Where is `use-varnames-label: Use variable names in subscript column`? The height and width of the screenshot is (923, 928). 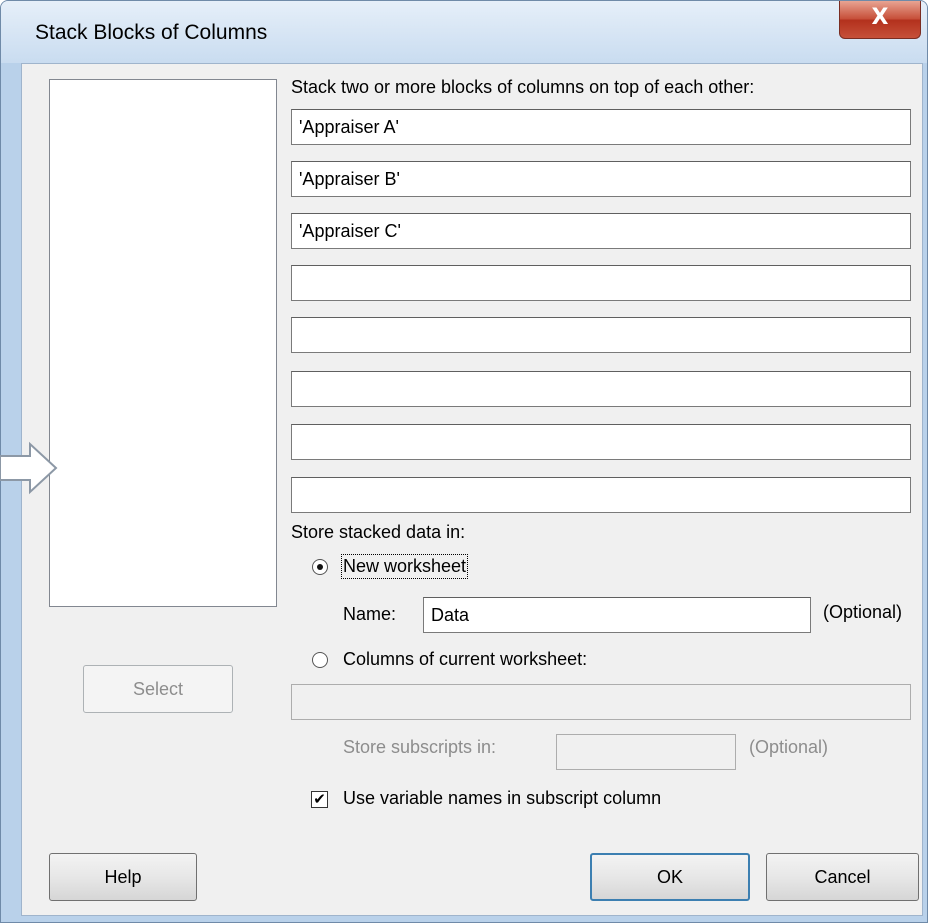
use-varnames-label: Use variable names in subscript column is located at coordinates (502, 798).